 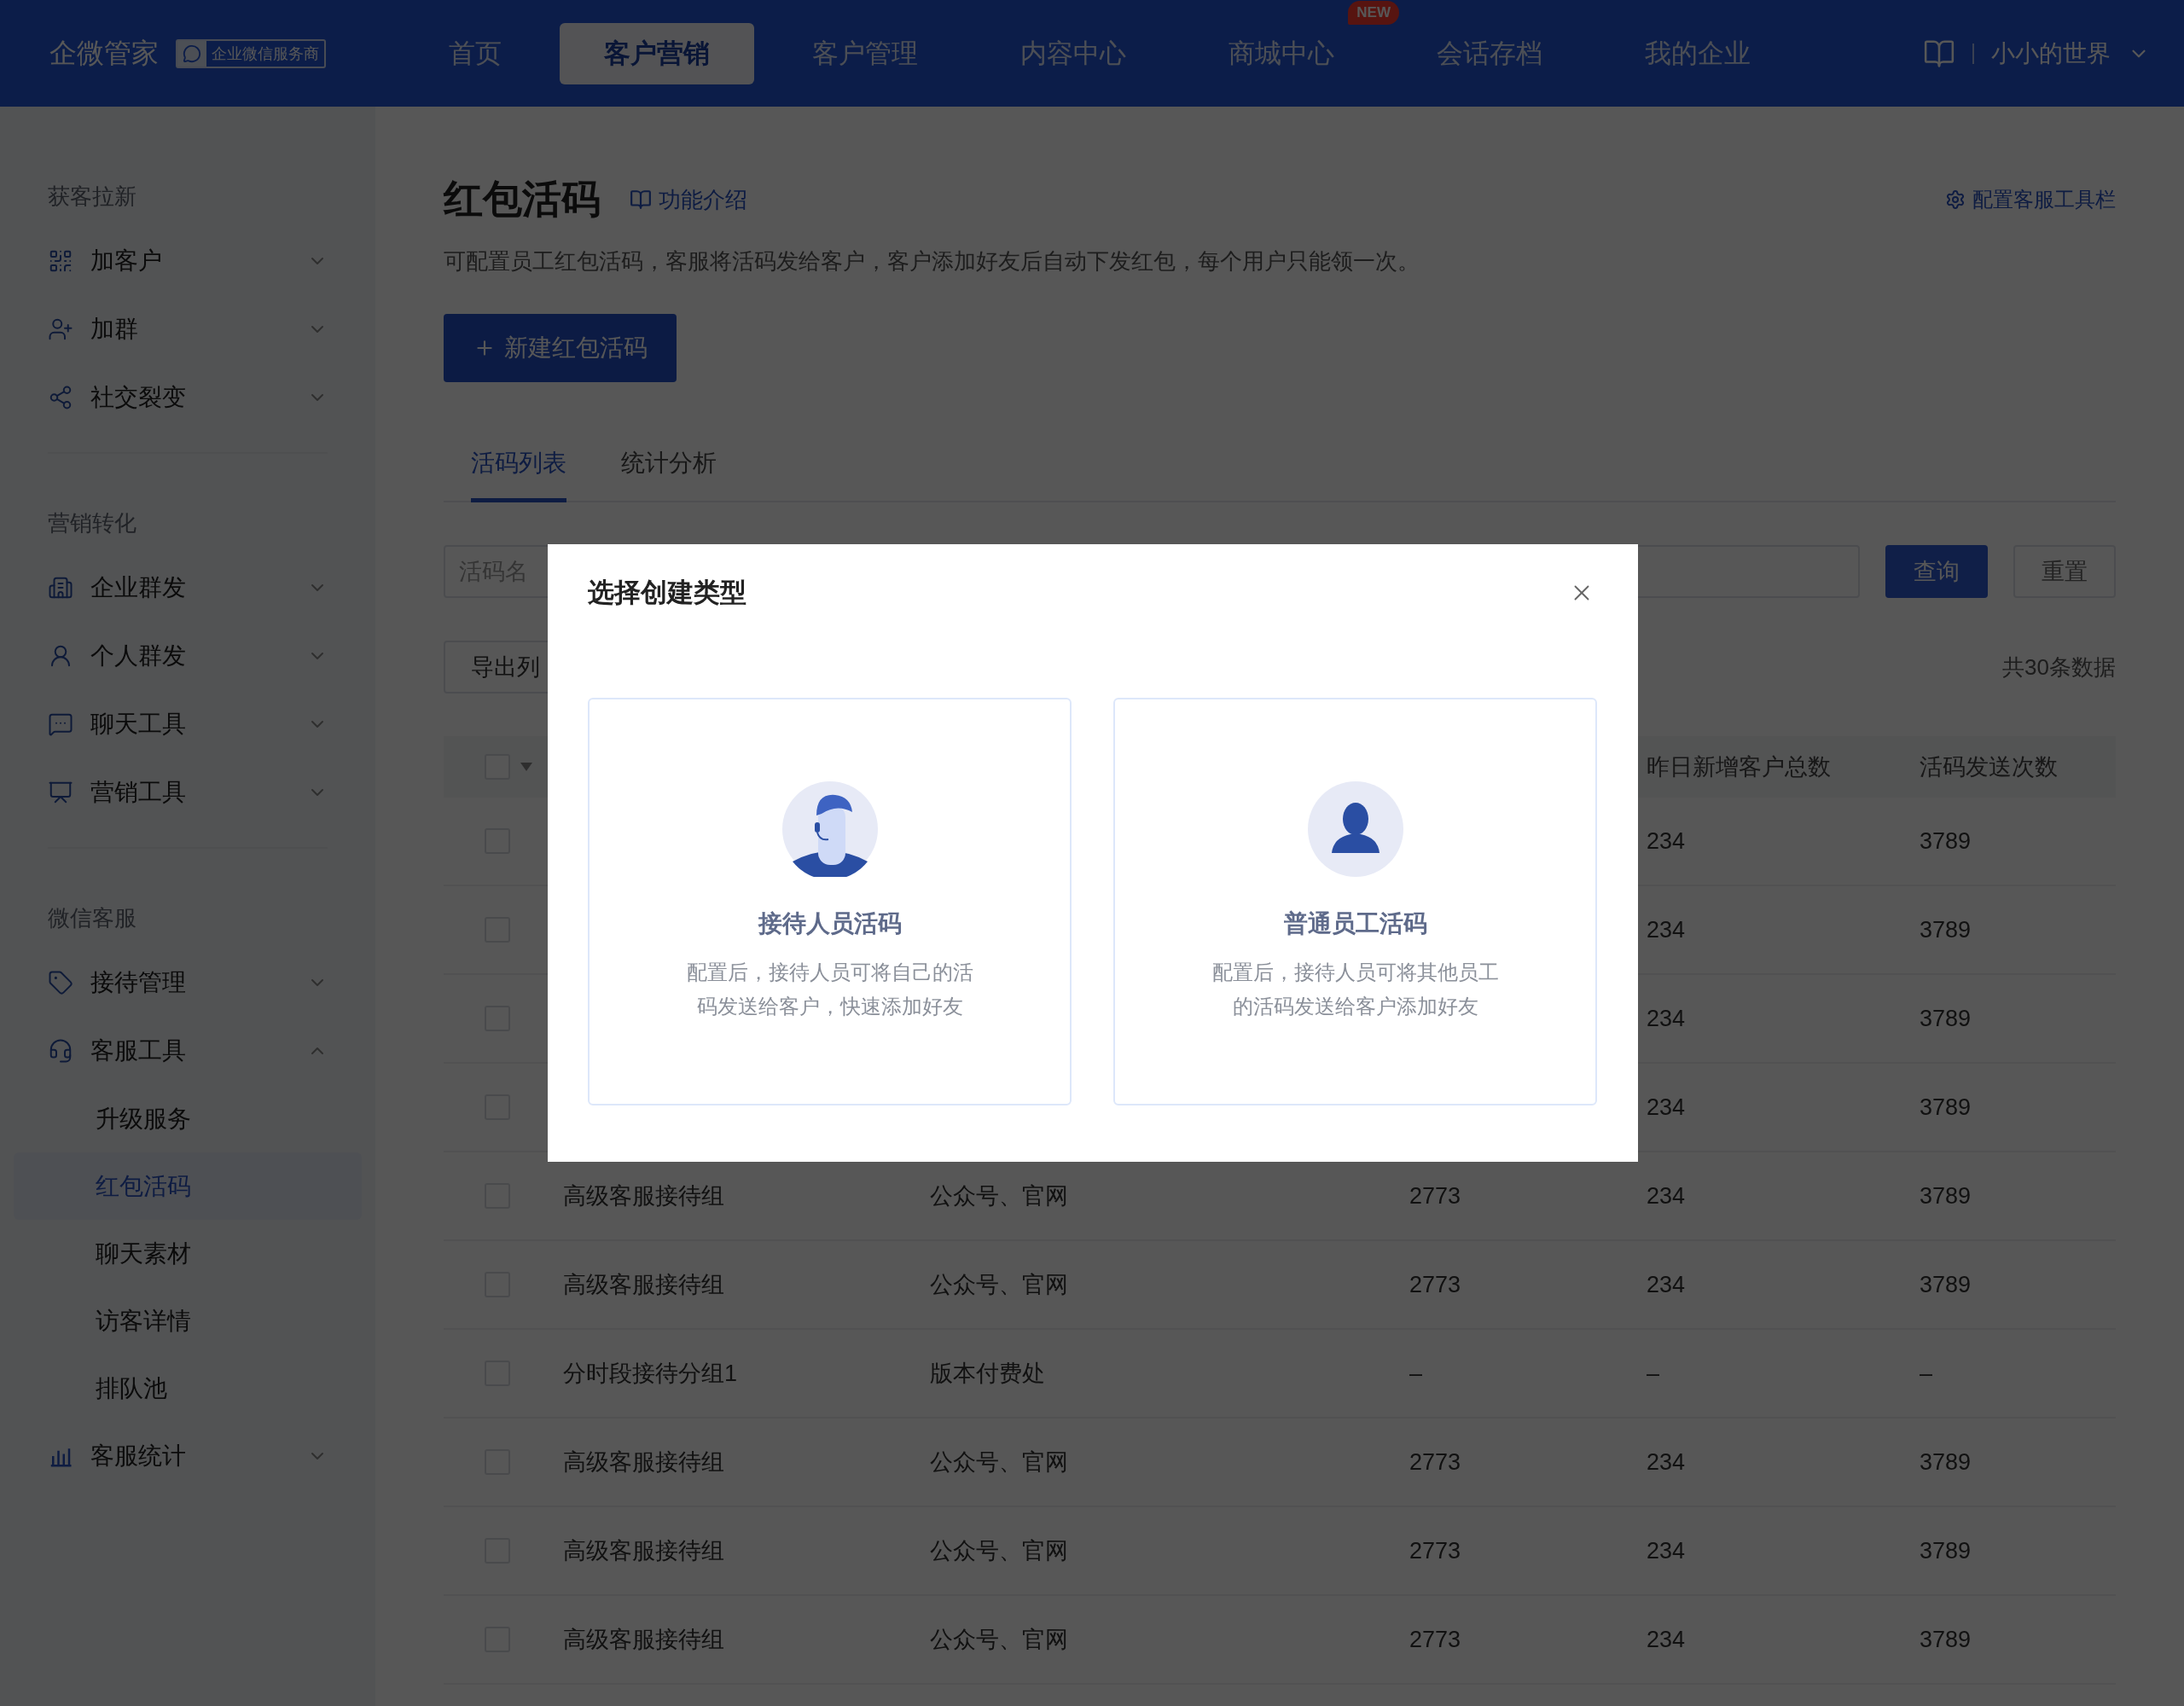 What do you see at coordinates (139, 982) in the screenshot?
I see `sidebar-item-label: 接待管理` at bounding box center [139, 982].